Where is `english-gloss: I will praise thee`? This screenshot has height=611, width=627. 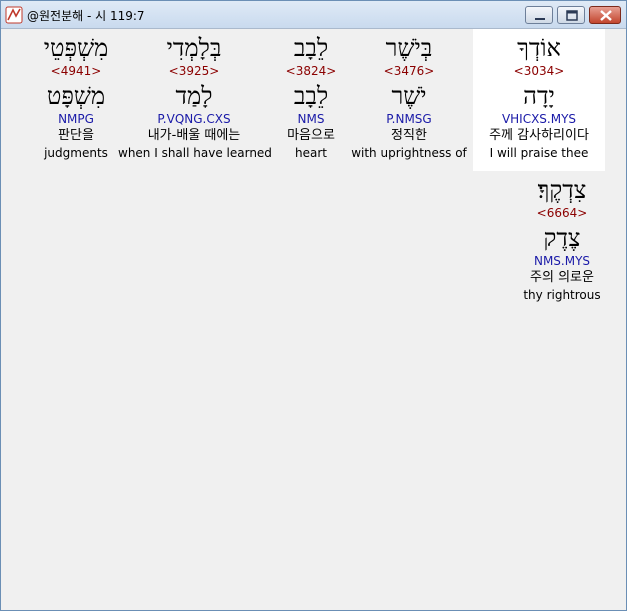
english-gloss: I will praise thee is located at coordinates (539, 153).